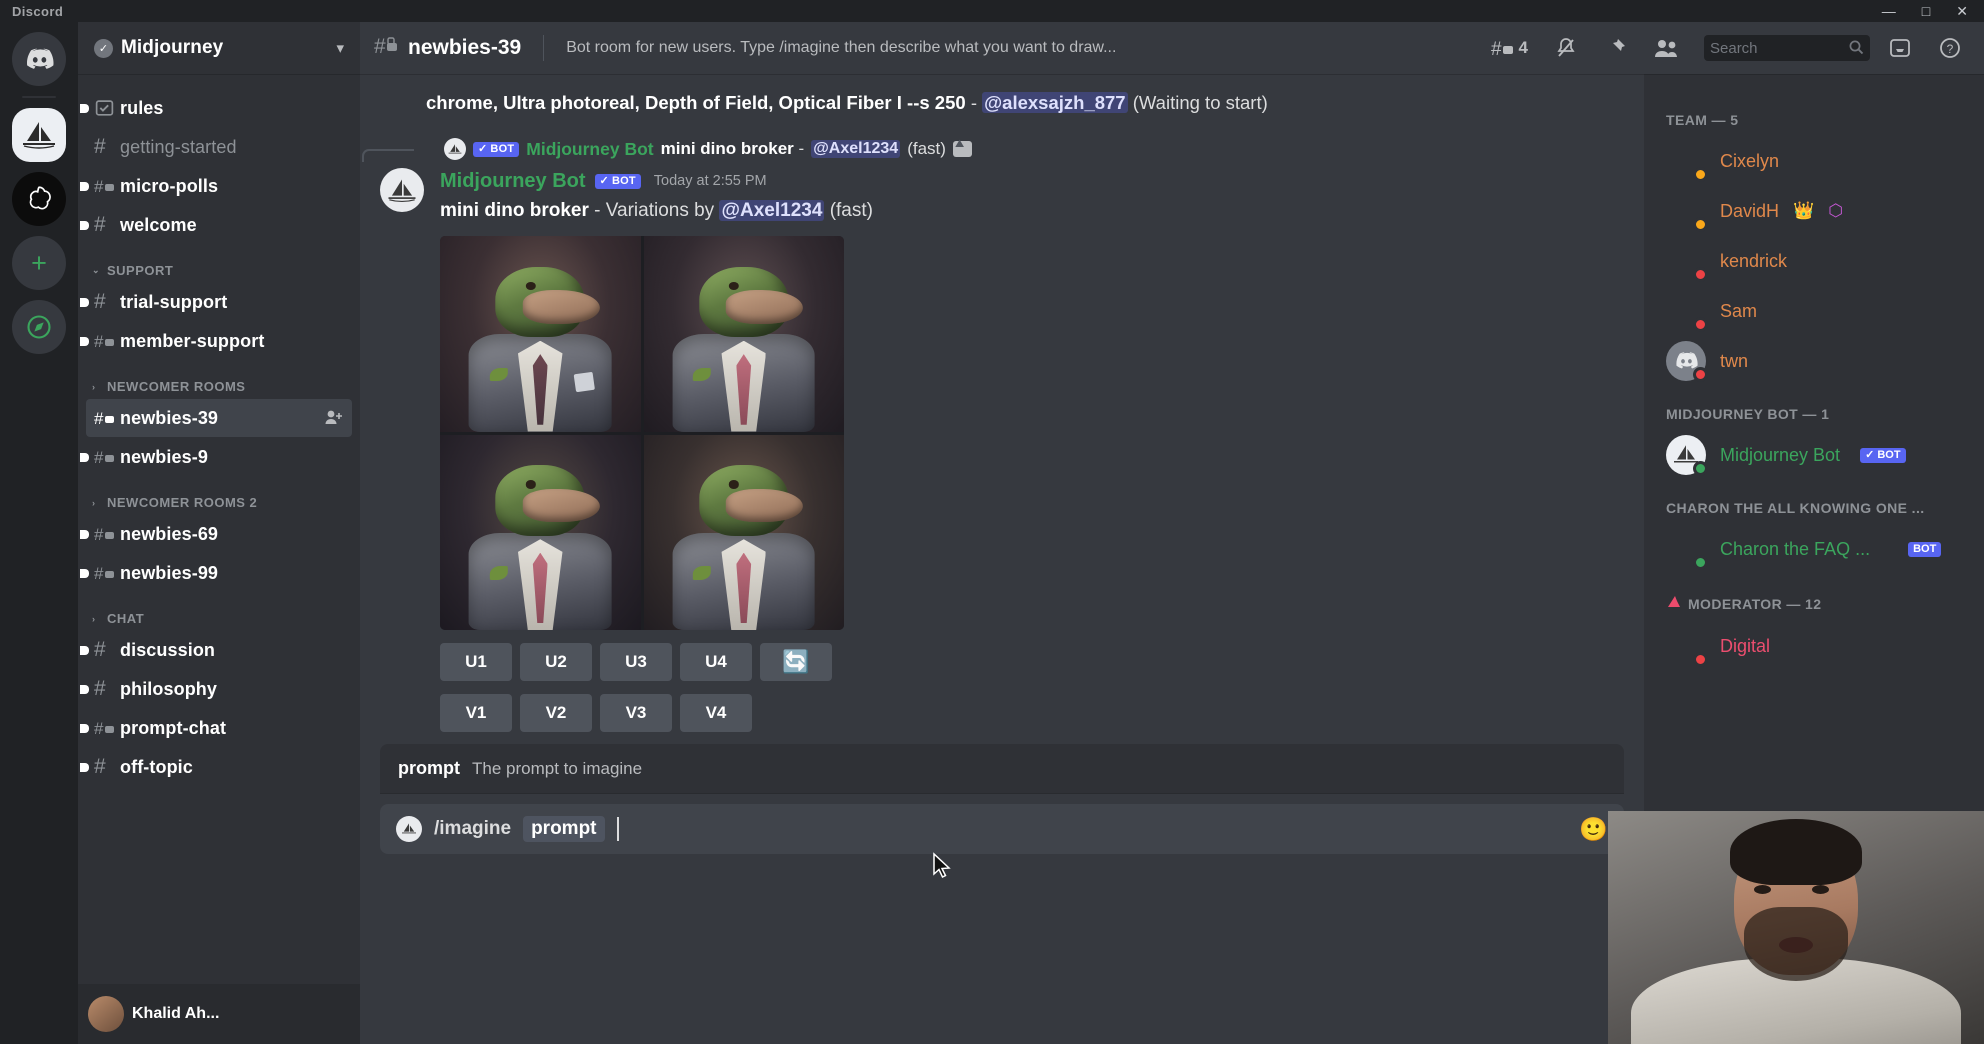 The image size is (1984, 1044). I want to click on channel-philosophy: # philosophy, so click(216, 689).